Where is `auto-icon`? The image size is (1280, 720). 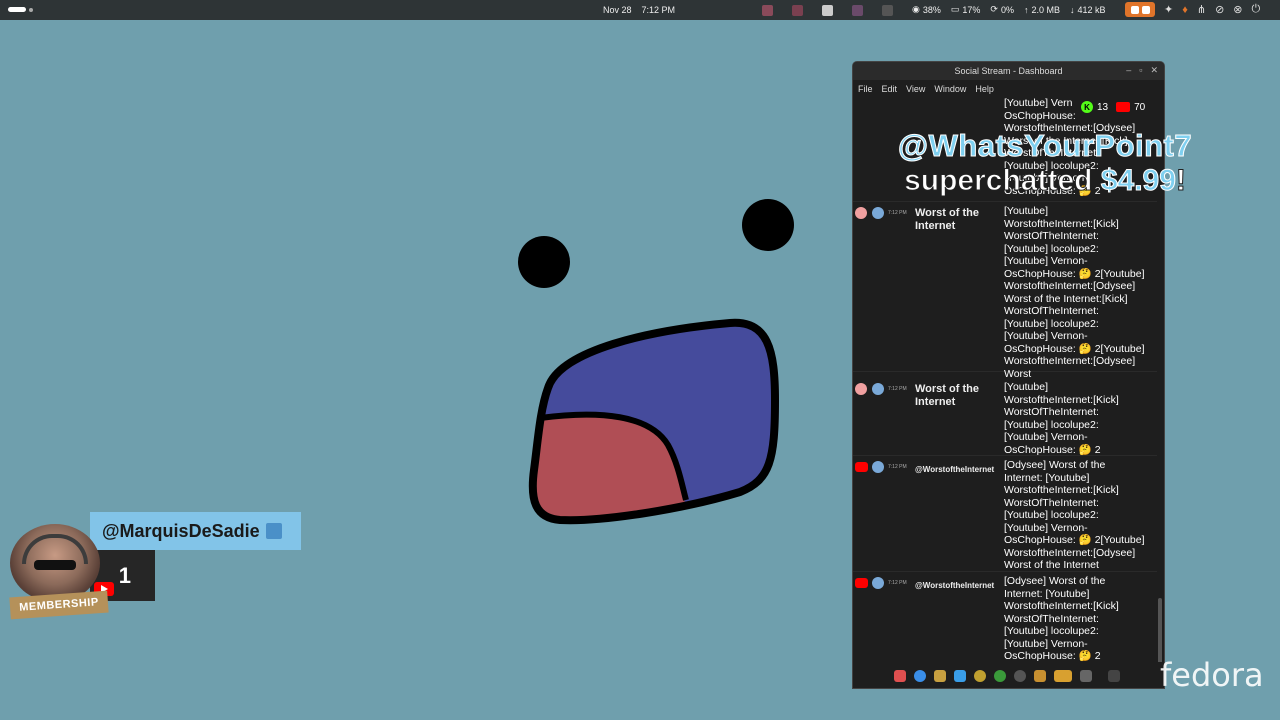 auto-icon is located at coordinates (1063, 676).